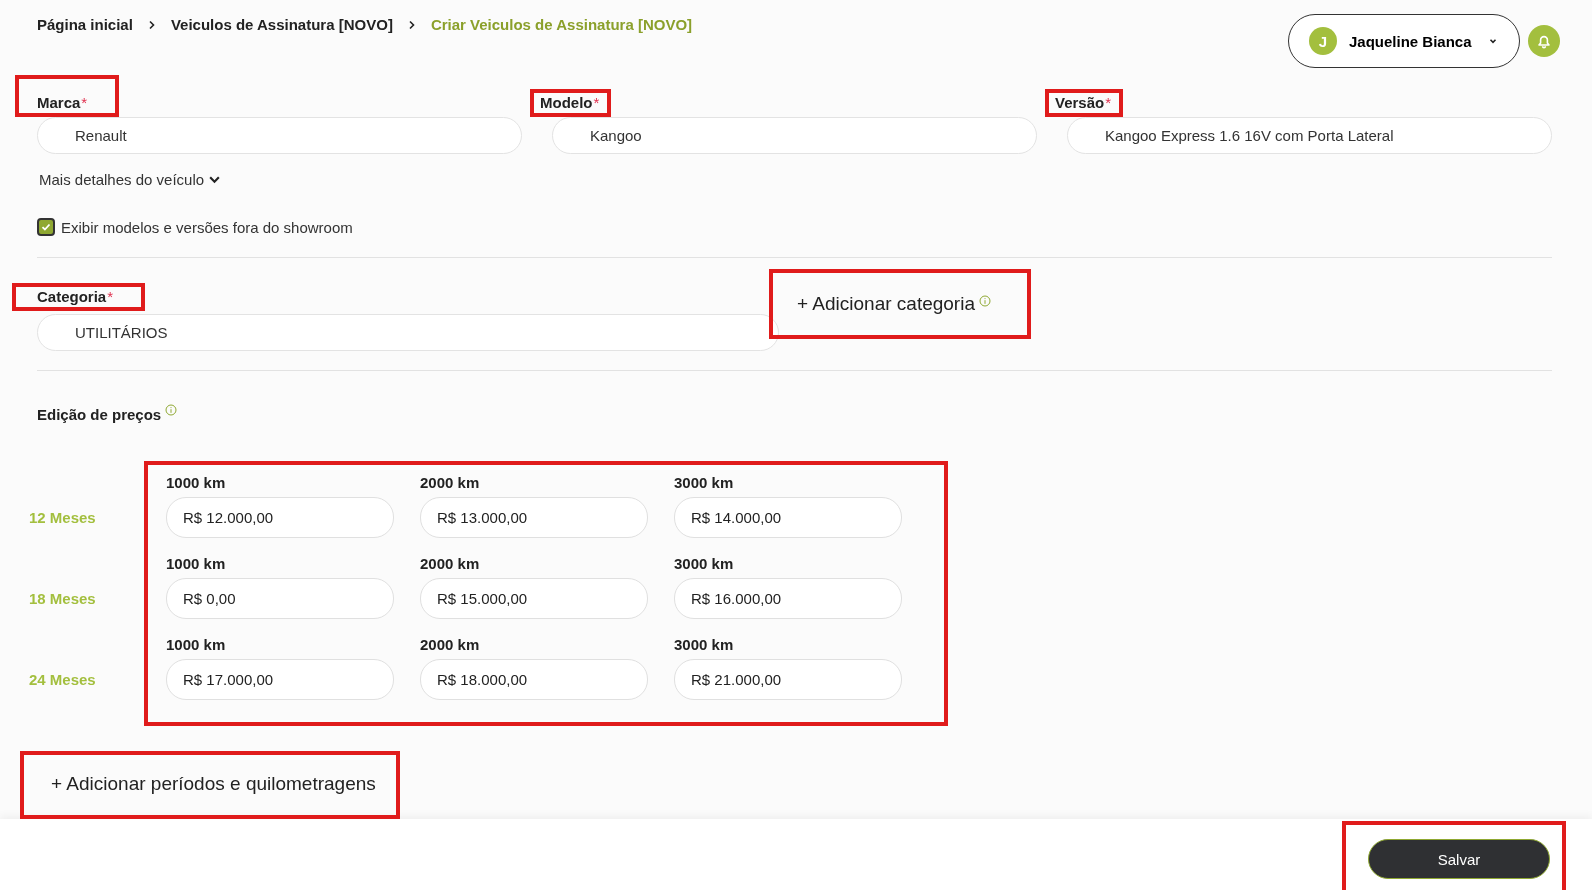 The height and width of the screenshot is (890, 1592). I want to click on section-title: Edição de preços, so click(99, 414).